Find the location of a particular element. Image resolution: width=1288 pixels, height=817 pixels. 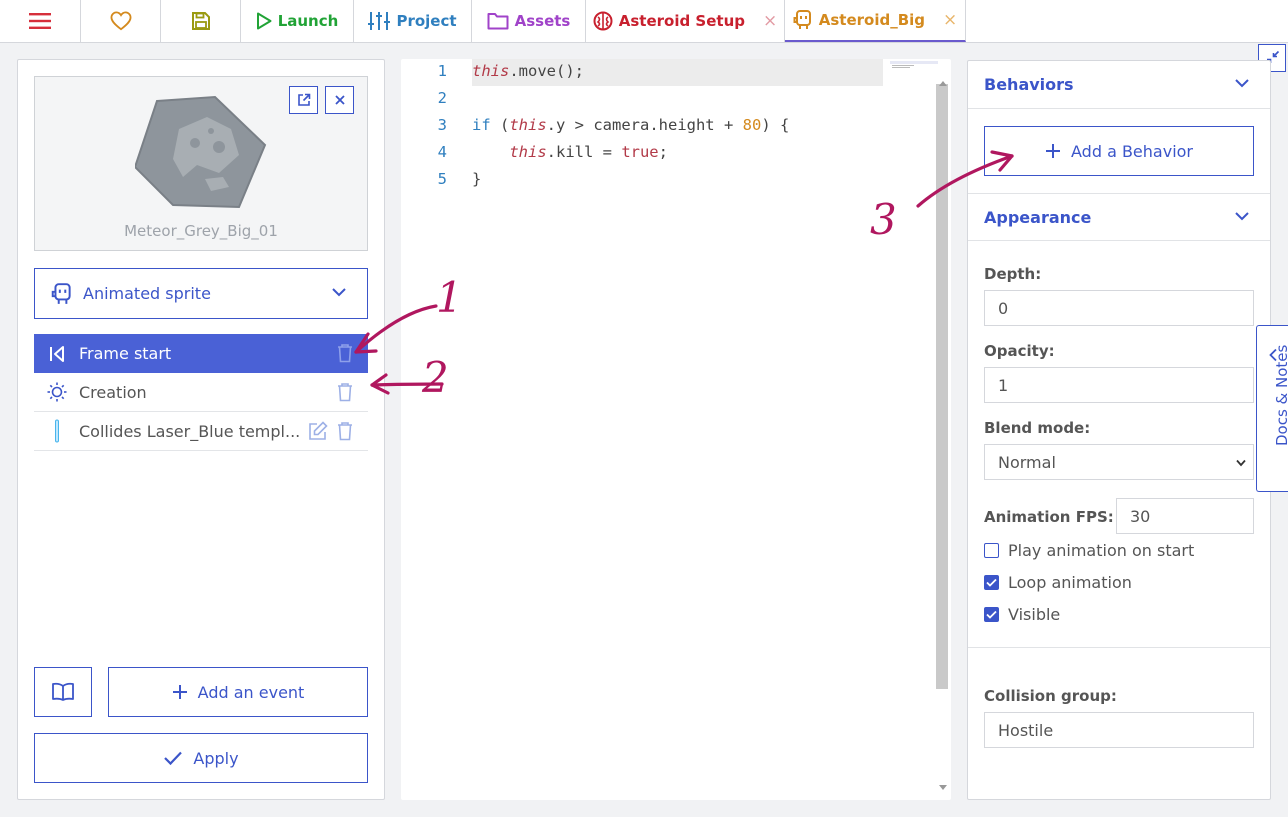

depth-input: 0 is located at coordinates (1119, 308).